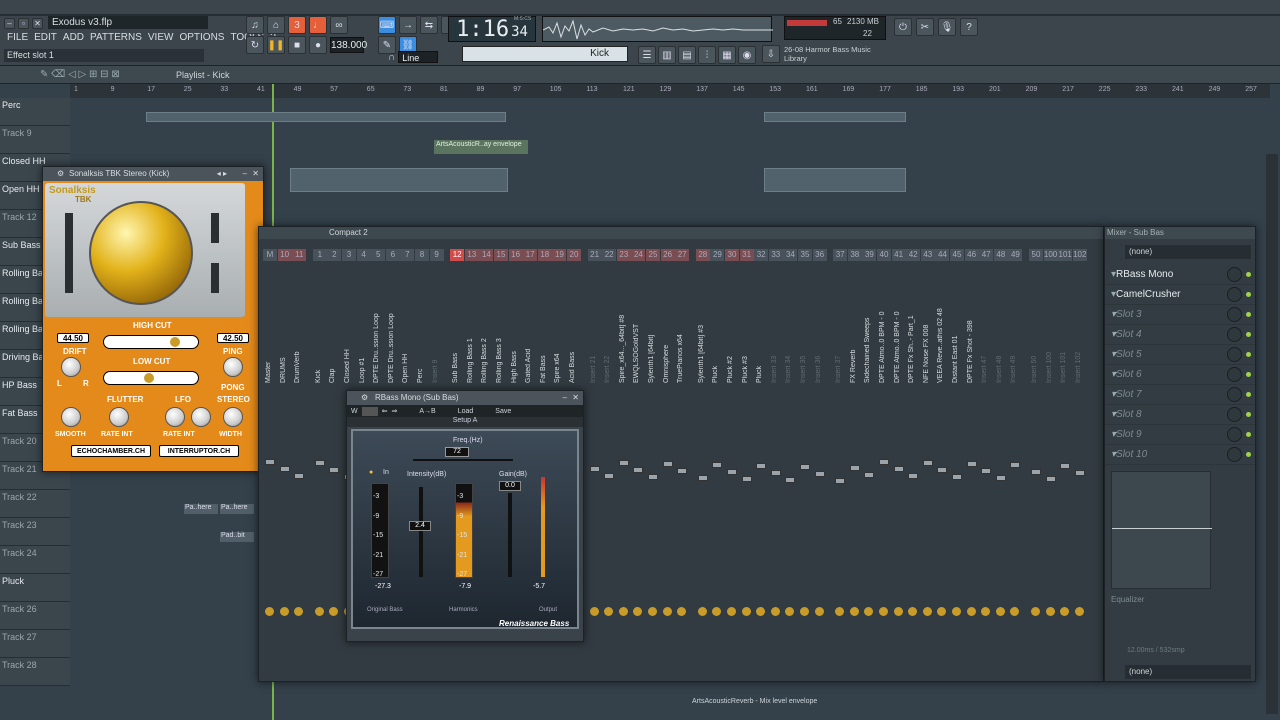 This screenshot has width=1280, height=720. What do you see at coordinates (986, 459) in the screenshot?
I see `mixer-channel: 47 Insert 47` at bounding box center [986, 459].